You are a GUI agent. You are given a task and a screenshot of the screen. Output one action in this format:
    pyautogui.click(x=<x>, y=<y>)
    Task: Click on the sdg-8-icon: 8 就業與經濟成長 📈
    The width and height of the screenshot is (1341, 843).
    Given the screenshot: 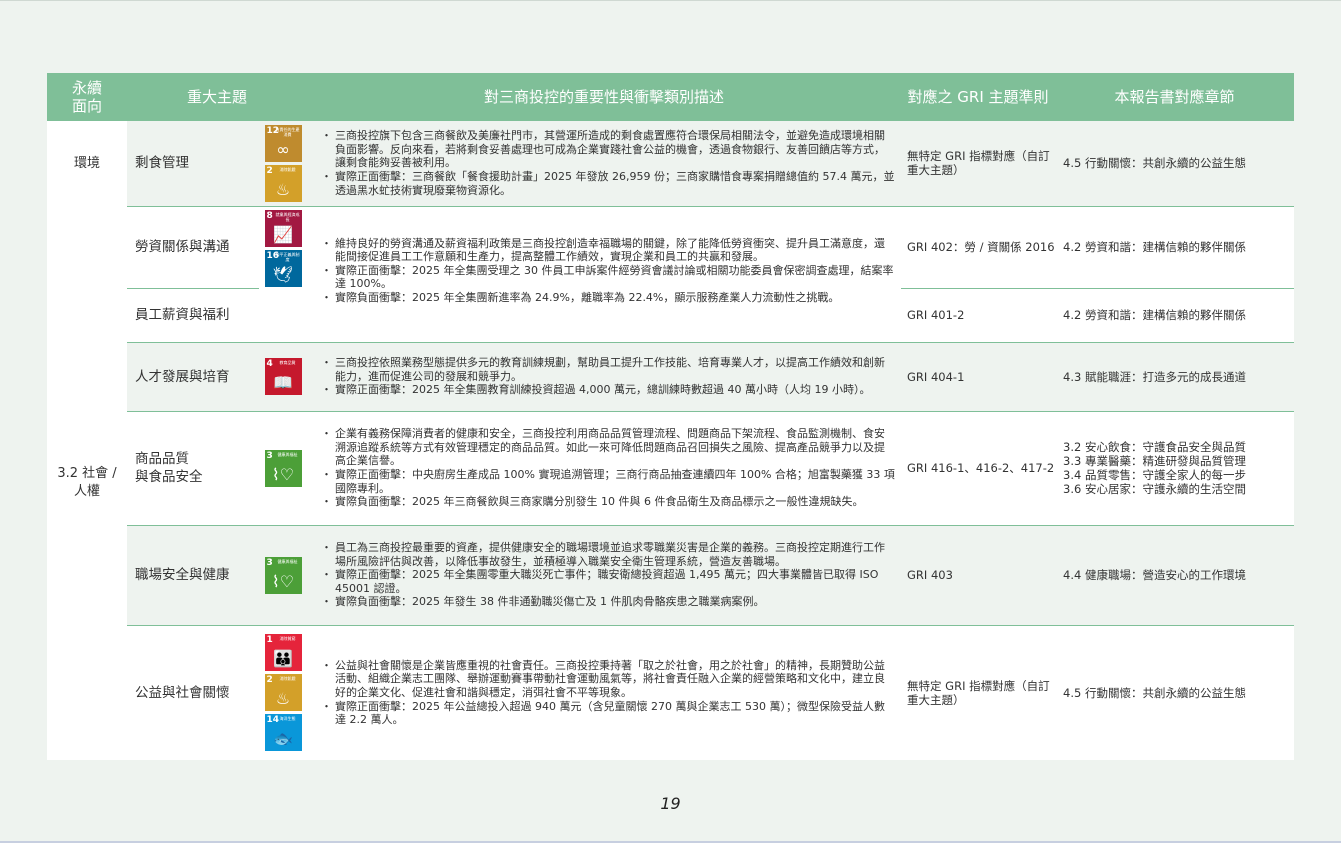 What is the action you would take?
    pyautogui.click(x=283, y=228)
    